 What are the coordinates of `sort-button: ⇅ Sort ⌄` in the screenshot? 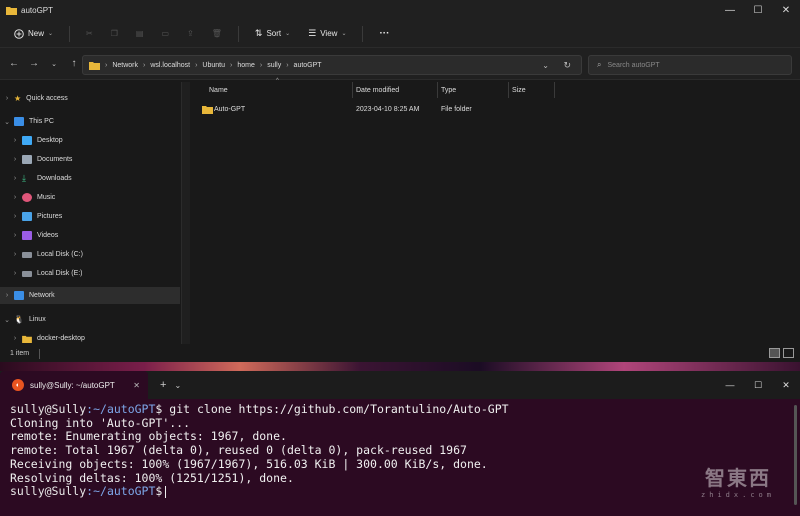 It's located at (272, 33).